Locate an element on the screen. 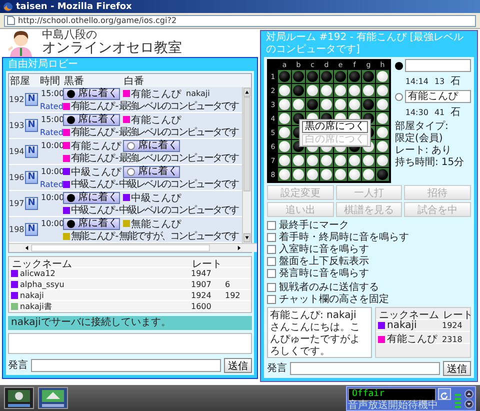 This screenshot has height=411, width=480. user-rating: 1600 is located at coordinates (201, 306).